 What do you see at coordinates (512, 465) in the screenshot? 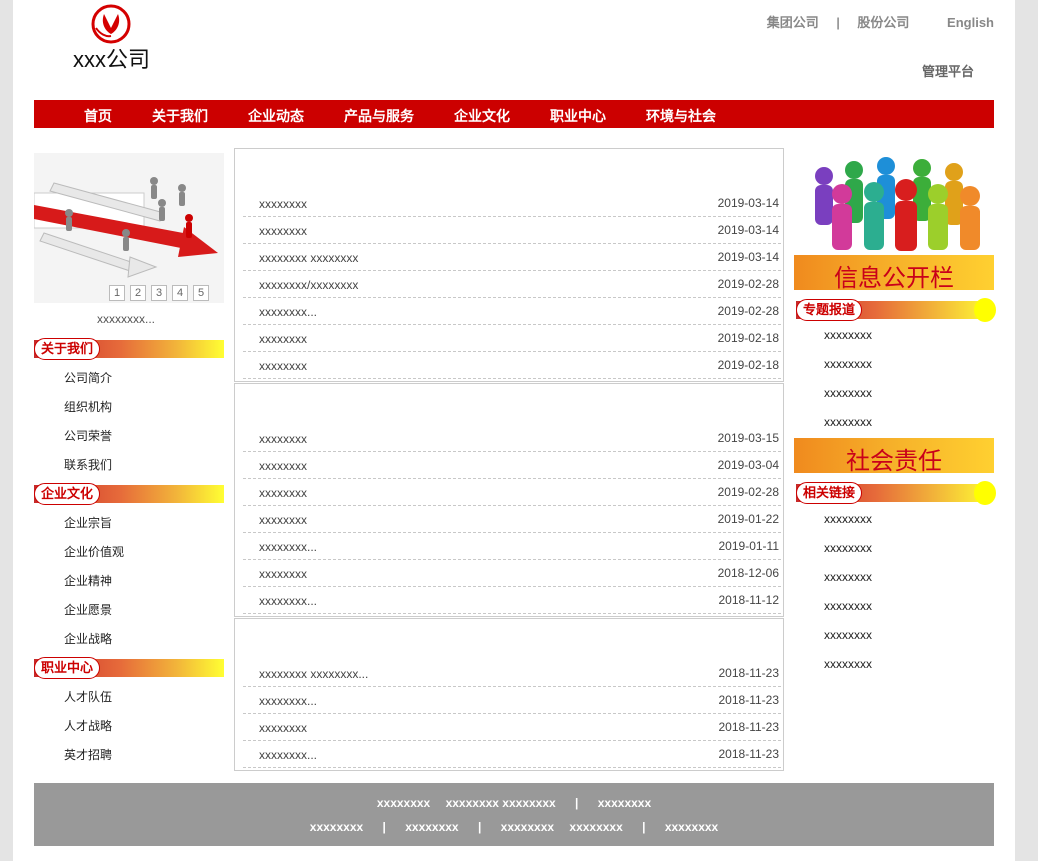
I see `news-row: xxxxxxxx 2019-03-04` at bounding box center [512, 465].